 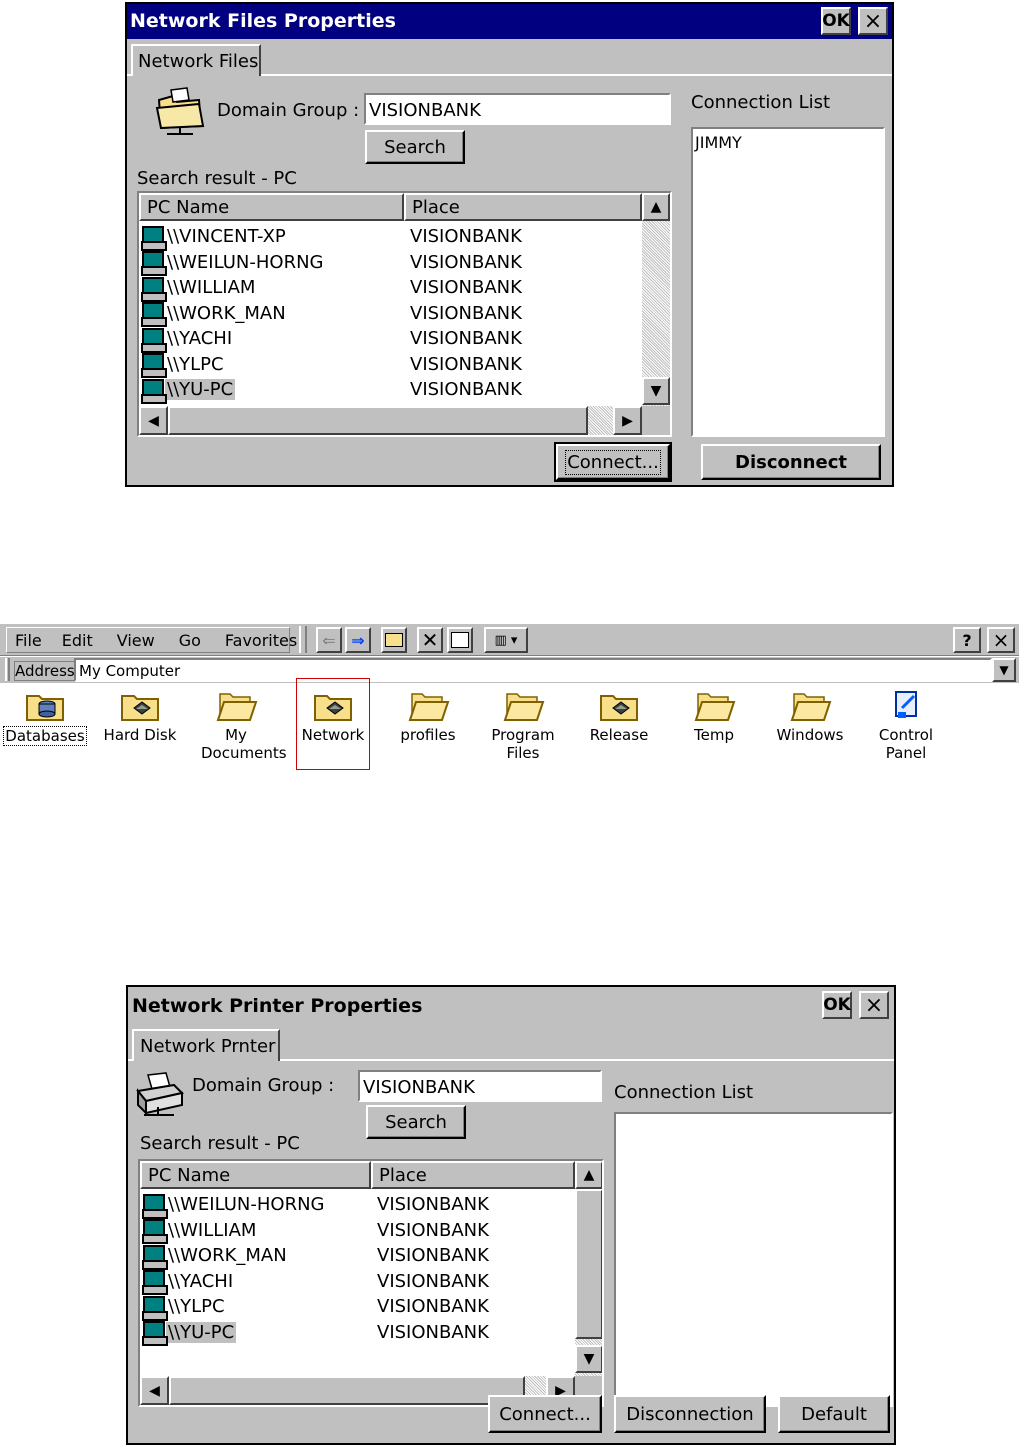 What do you see at coordinates (714, 715) in the screenshot?
I see `explorer-item-temp: Temp` at bounding box center [714, 715].